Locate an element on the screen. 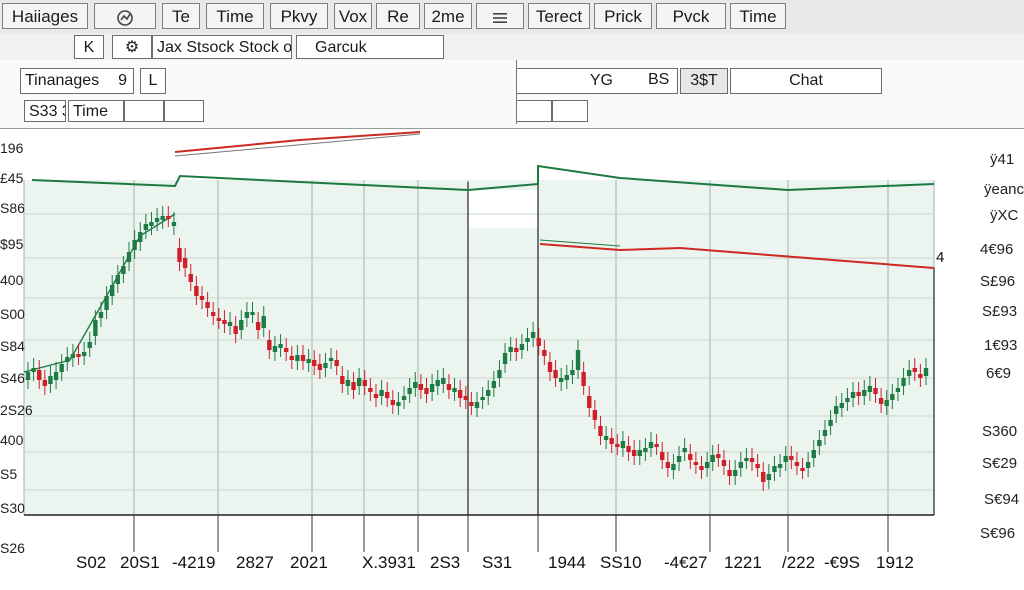  toolbar-item-re: Re is located at coordinates (398, 16).